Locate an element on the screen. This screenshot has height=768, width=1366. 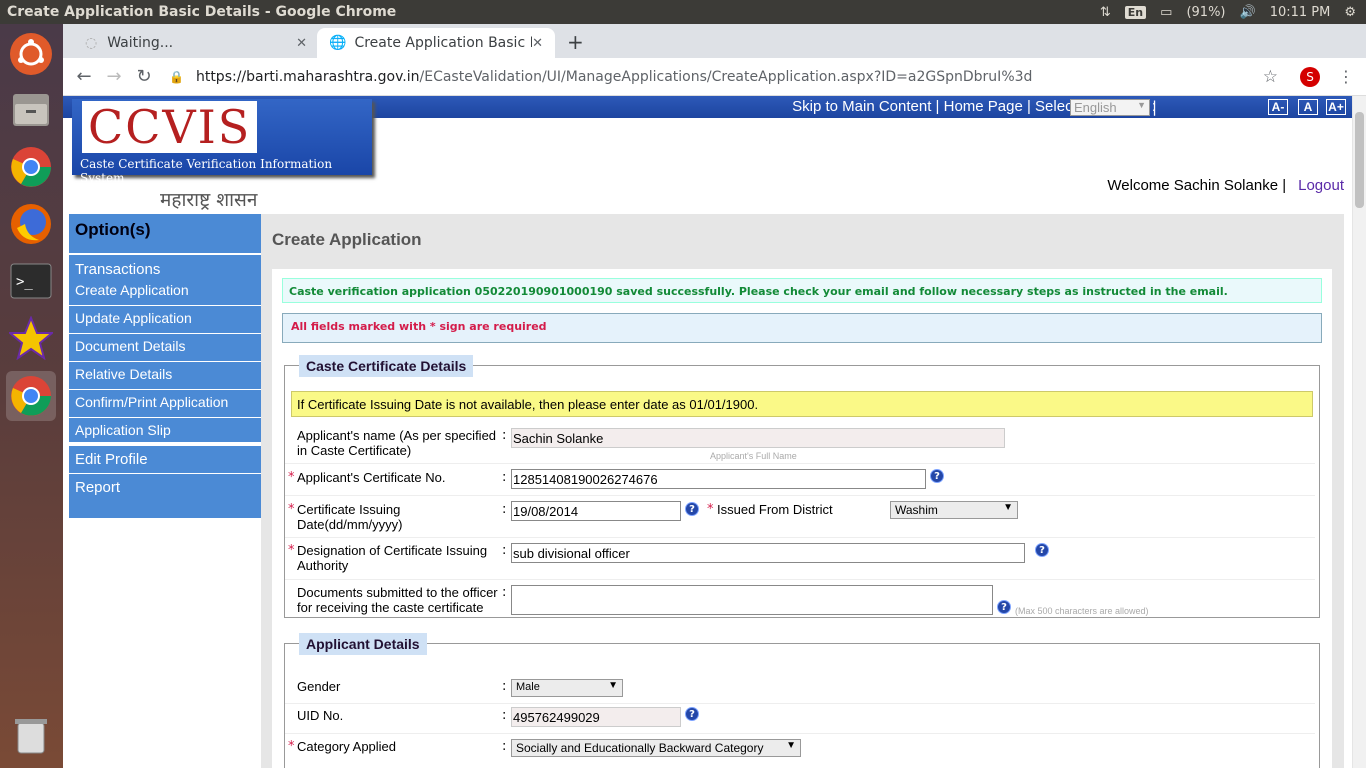
sidebar-item-confirm-print: Confirm/Print Application is located at coordinates (165, 404).